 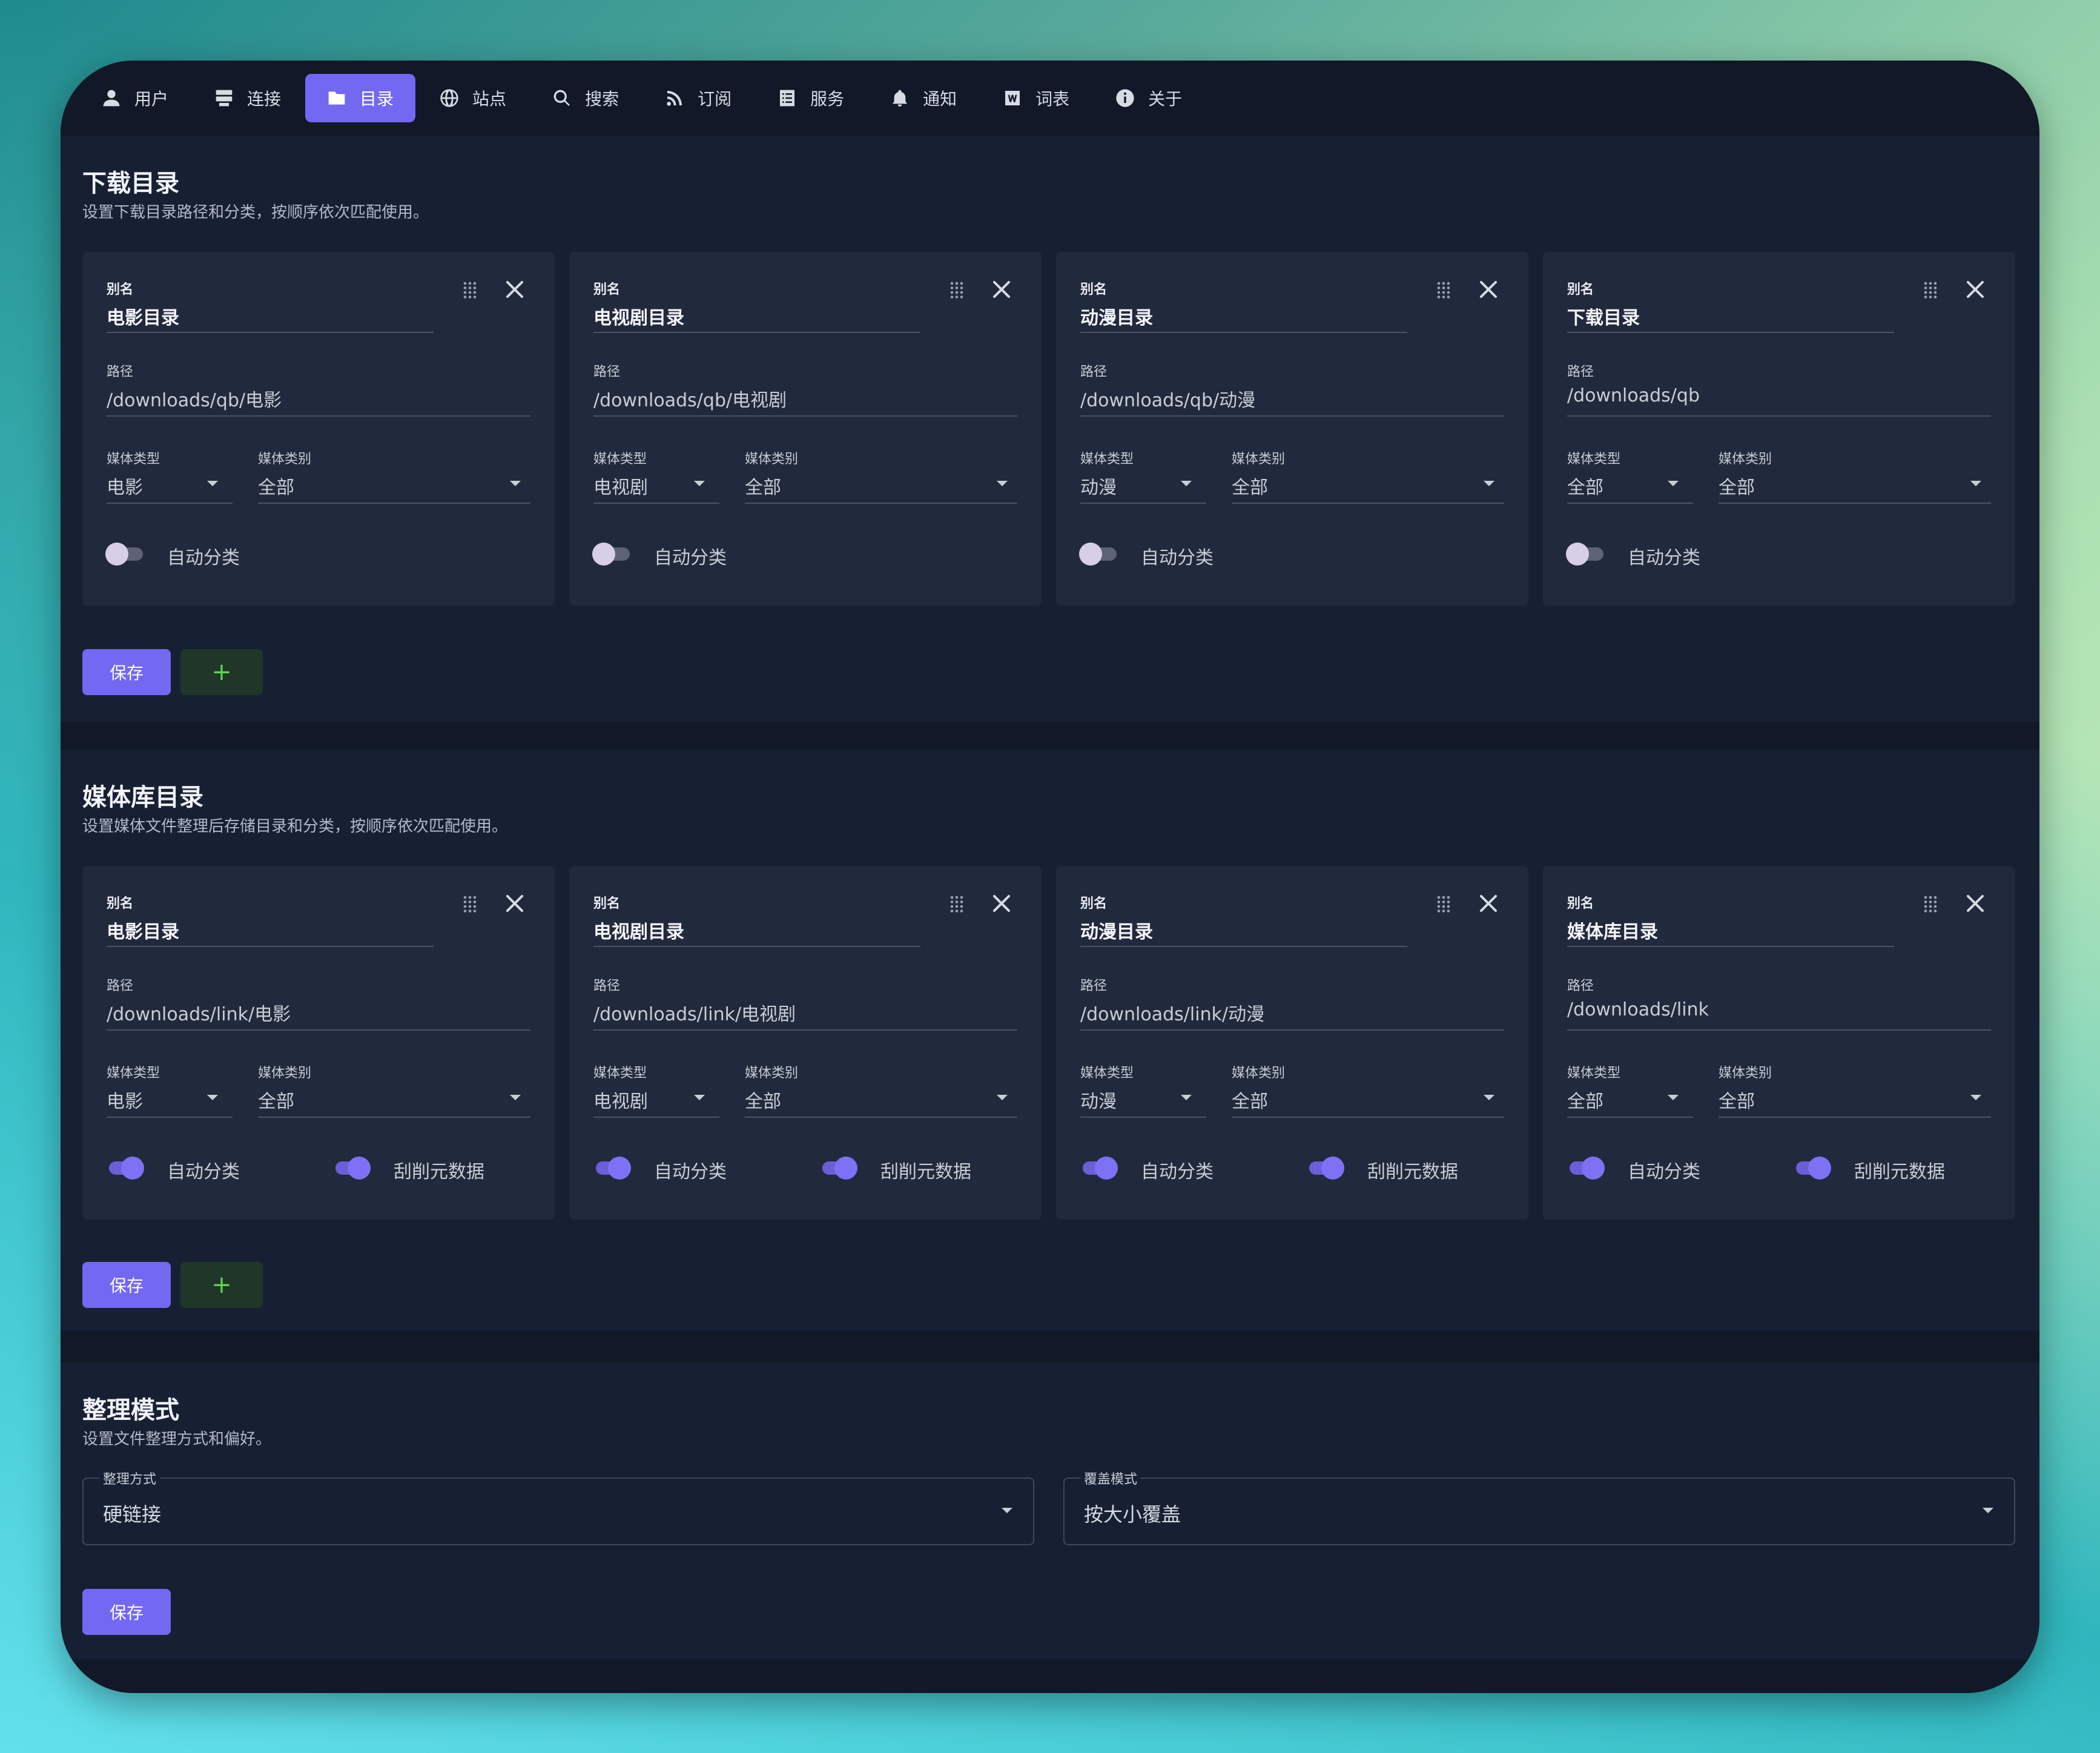 I want to click on section-description: 设置媒体文件整理后存储目录和分类，按顺序依次匹配使用。, so click(x=295, y=826).